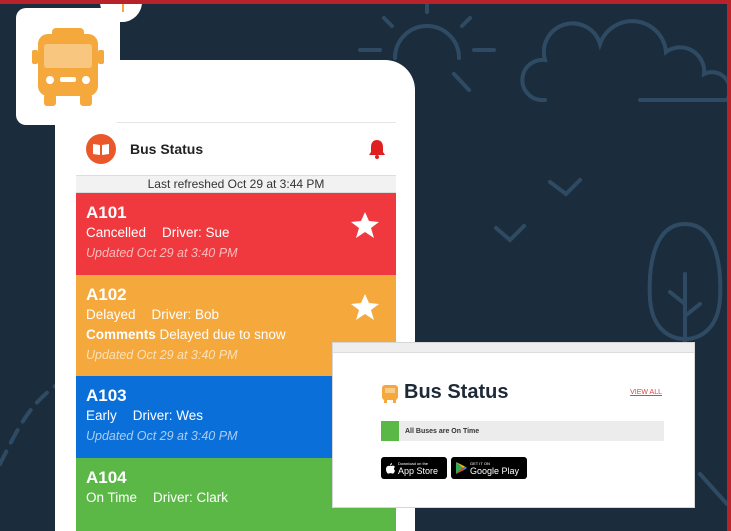 The image size is (731, 531). What do you see at coordinates (111, 314) in the screenshot?
I see `bus-status: Delayed` at bounding box center [111, 314].